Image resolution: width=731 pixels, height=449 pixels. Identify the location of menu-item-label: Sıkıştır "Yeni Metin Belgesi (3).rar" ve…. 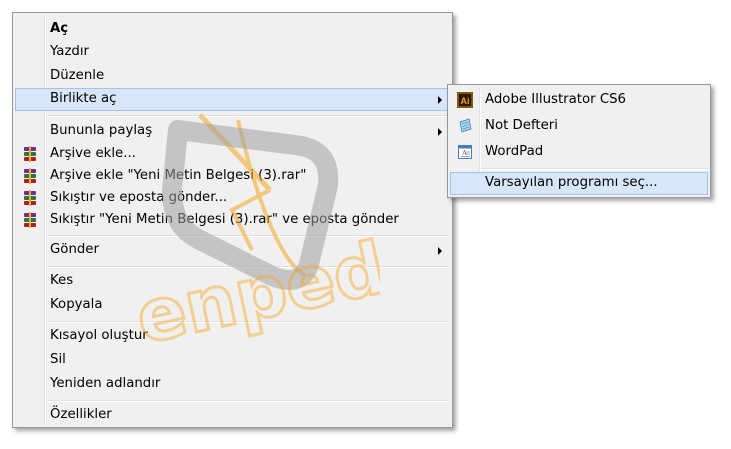
(224, 219).